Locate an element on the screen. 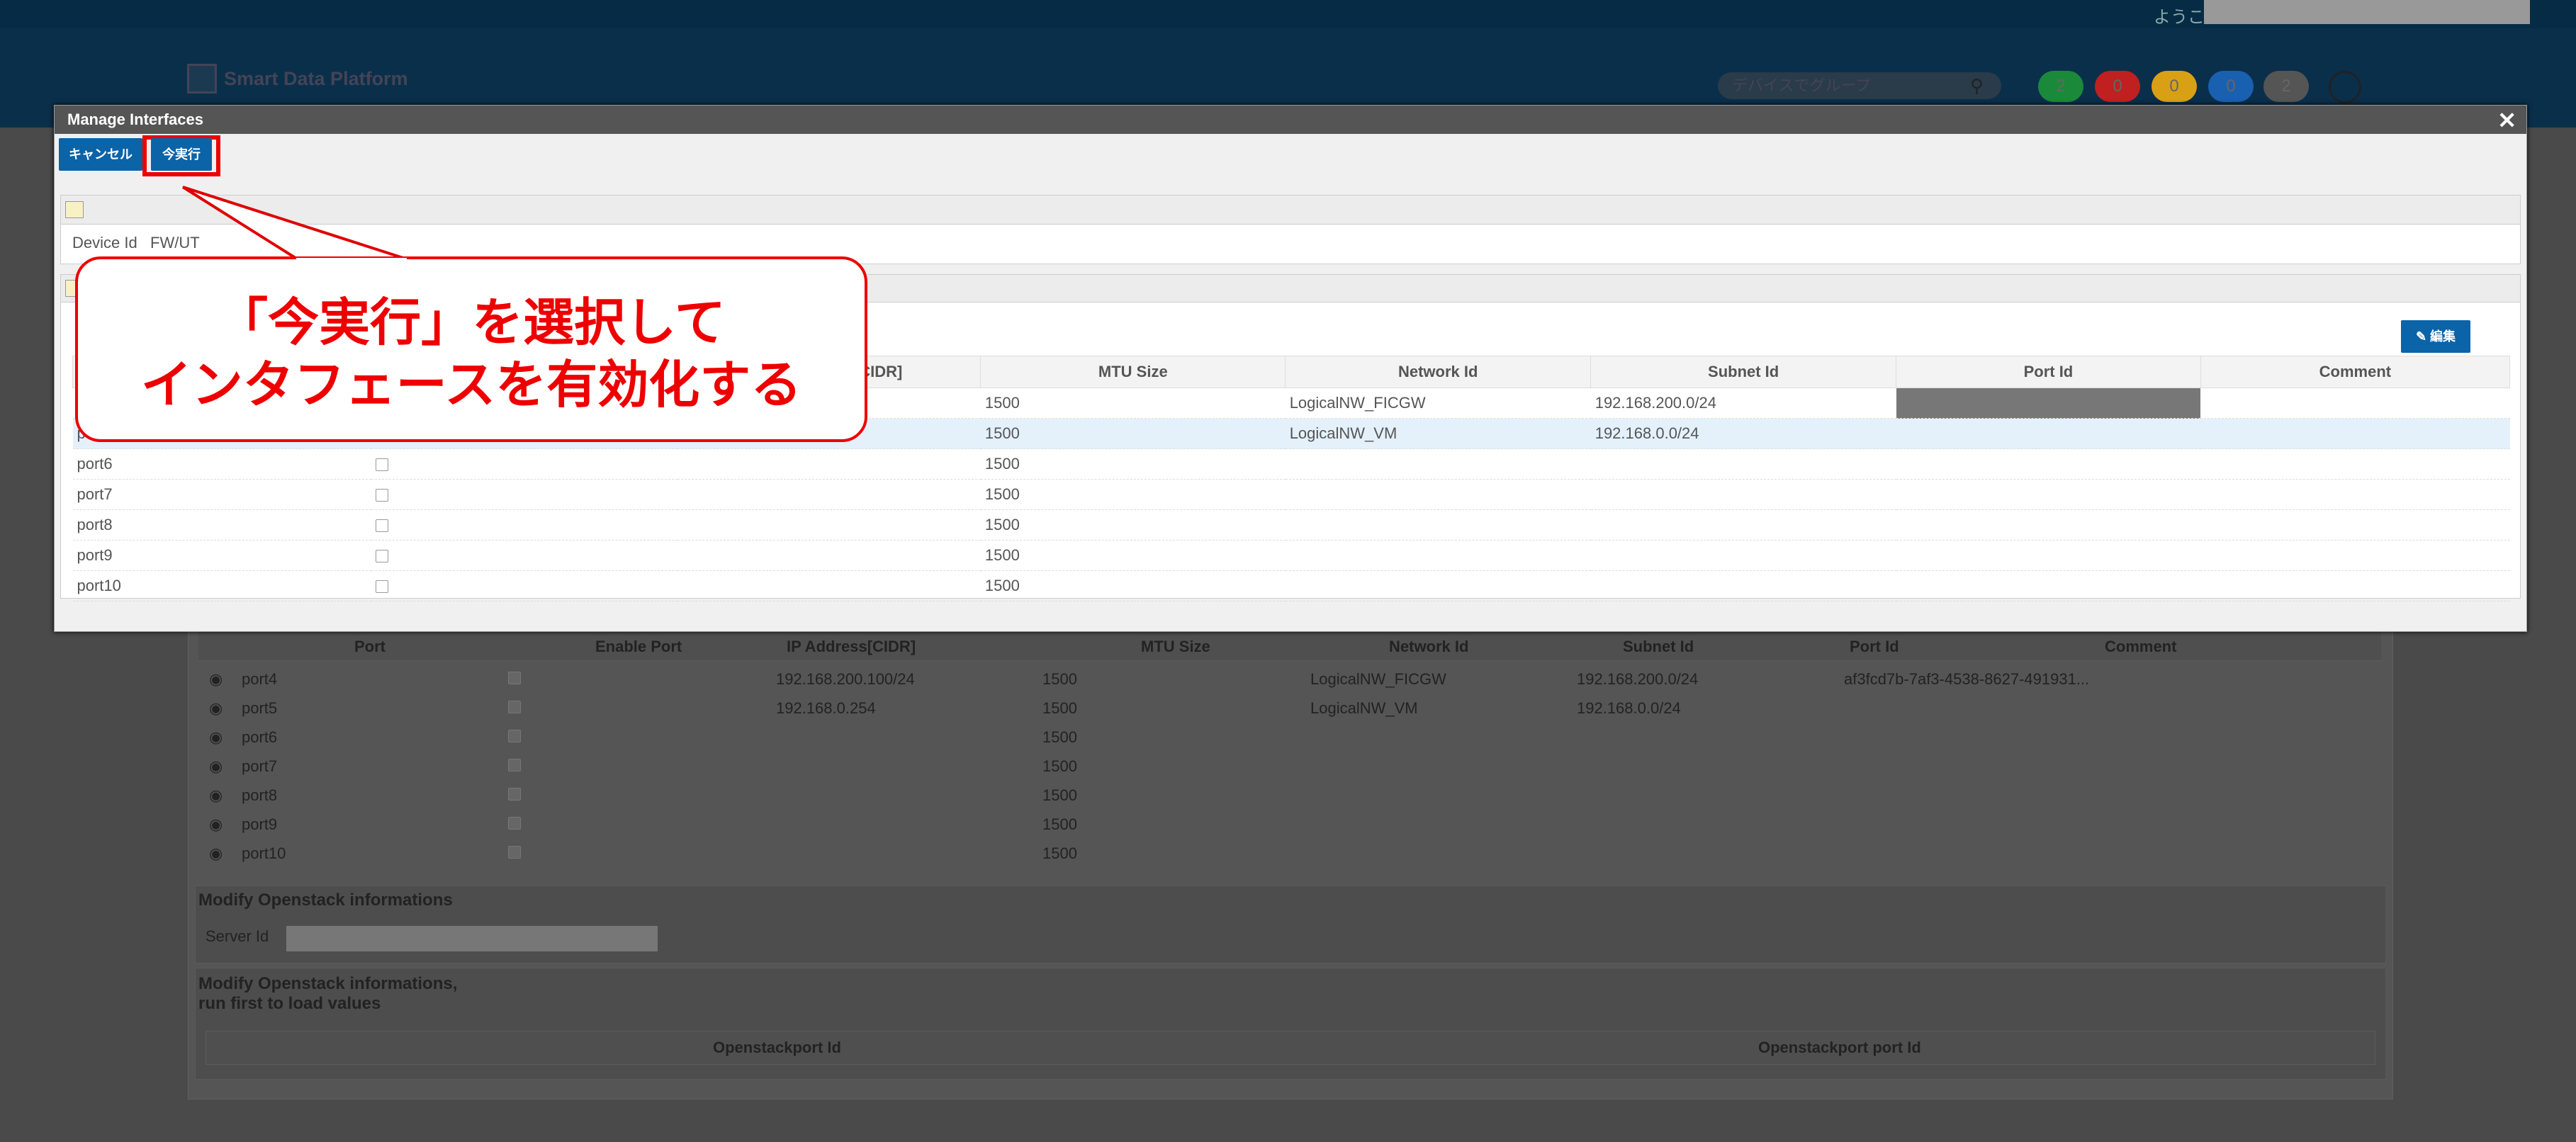  instruction-callout: 「今実行」を選択して インタフェースを有効化する is located at coordinates (471, 349).